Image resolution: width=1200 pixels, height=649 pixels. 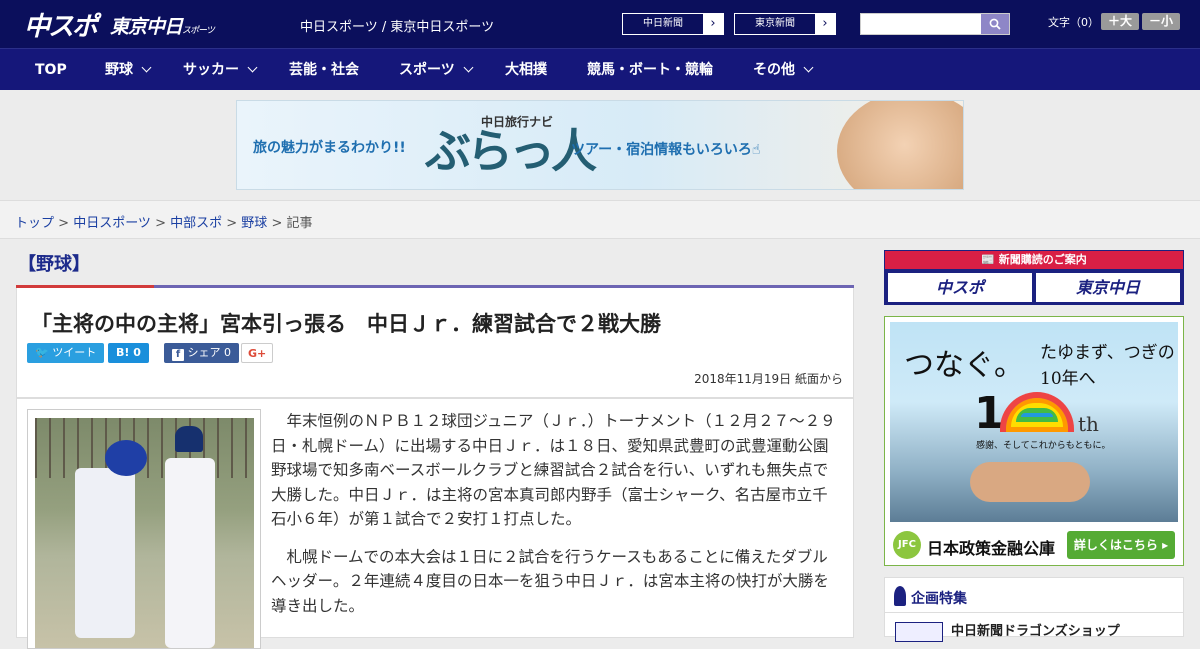 What do you see at coordinates (1121, 545) in the screenshot?
I see `ad-details-button: 詳しくはこちら ▸` at bounding box center [1121, 545].